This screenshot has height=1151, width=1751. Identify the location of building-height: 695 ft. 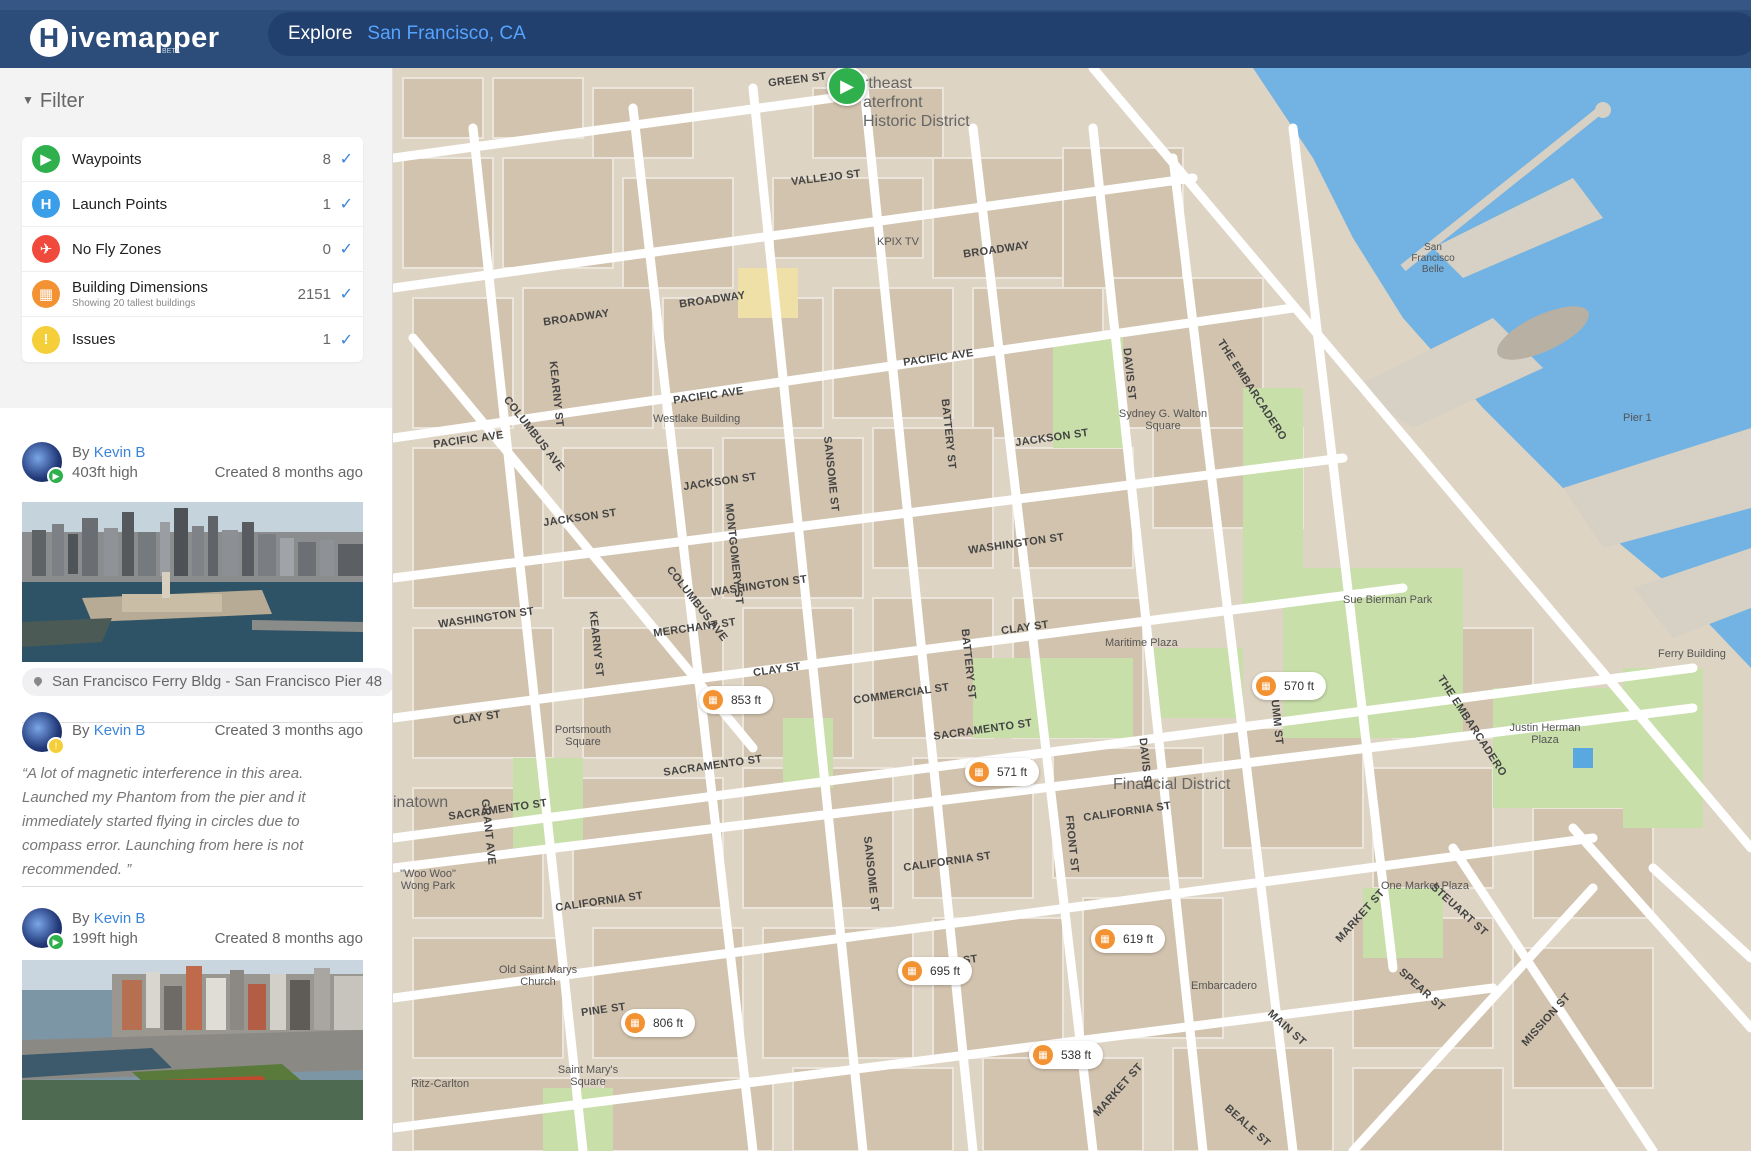
(945, 971).